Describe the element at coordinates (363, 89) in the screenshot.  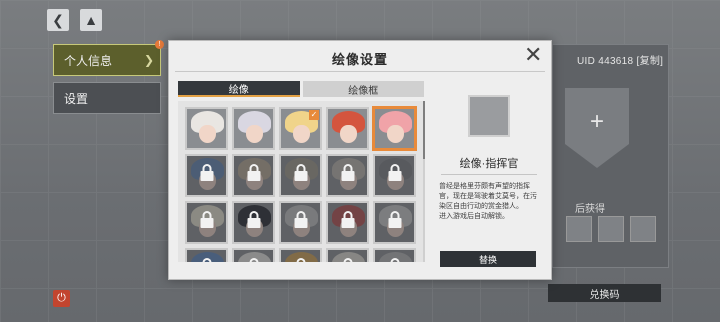
I see `tab-portrait-frame: 绘像框` at that location.